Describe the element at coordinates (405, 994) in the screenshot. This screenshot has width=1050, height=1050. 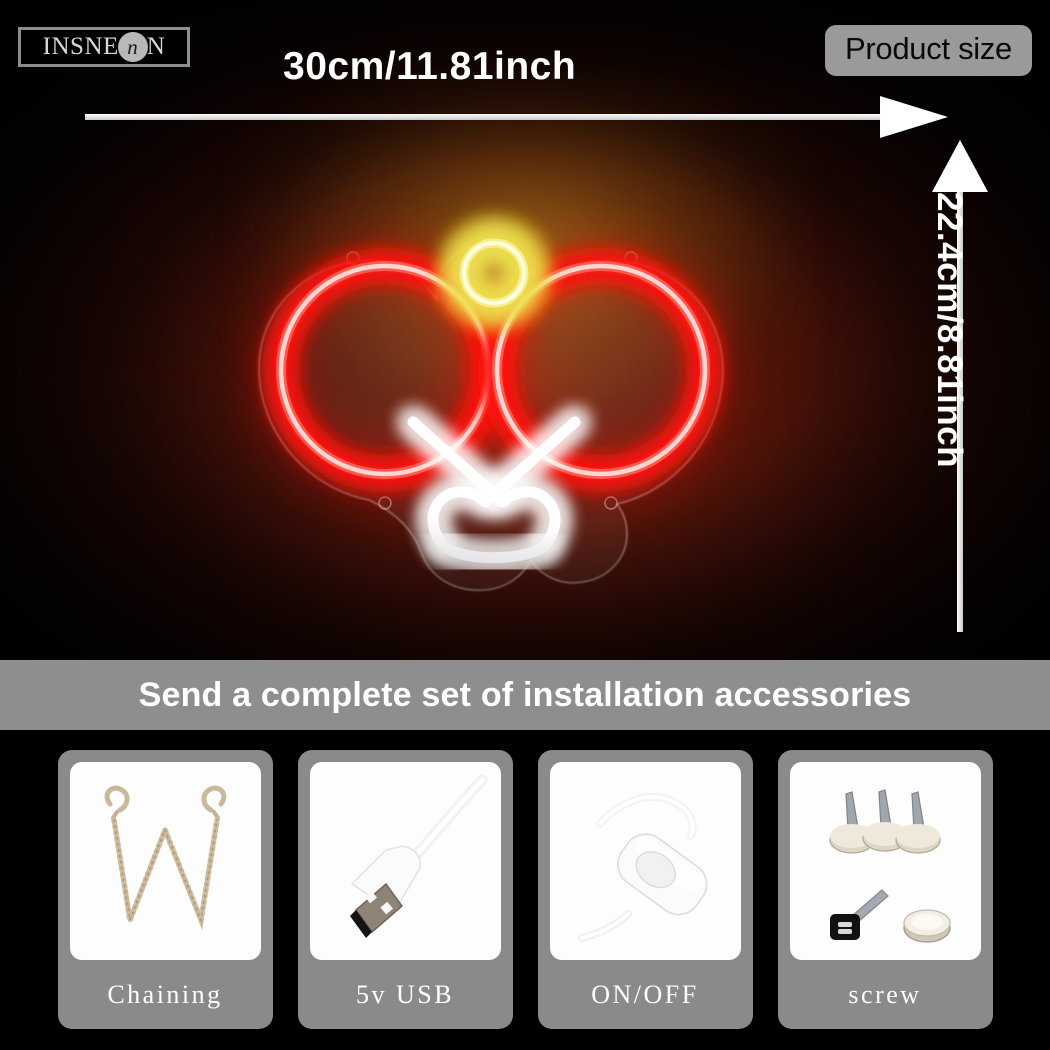
I see `accessory-label-usb: 5v USB` at that location.